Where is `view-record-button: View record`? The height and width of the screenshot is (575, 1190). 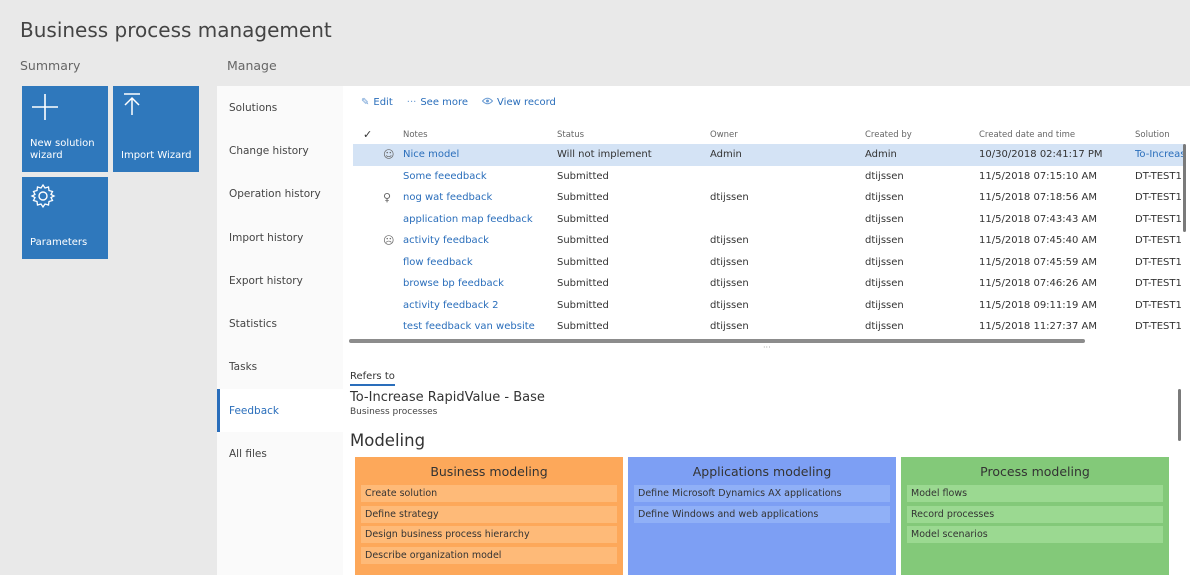 view-record-button: View record is located at coordinates (518, 102).